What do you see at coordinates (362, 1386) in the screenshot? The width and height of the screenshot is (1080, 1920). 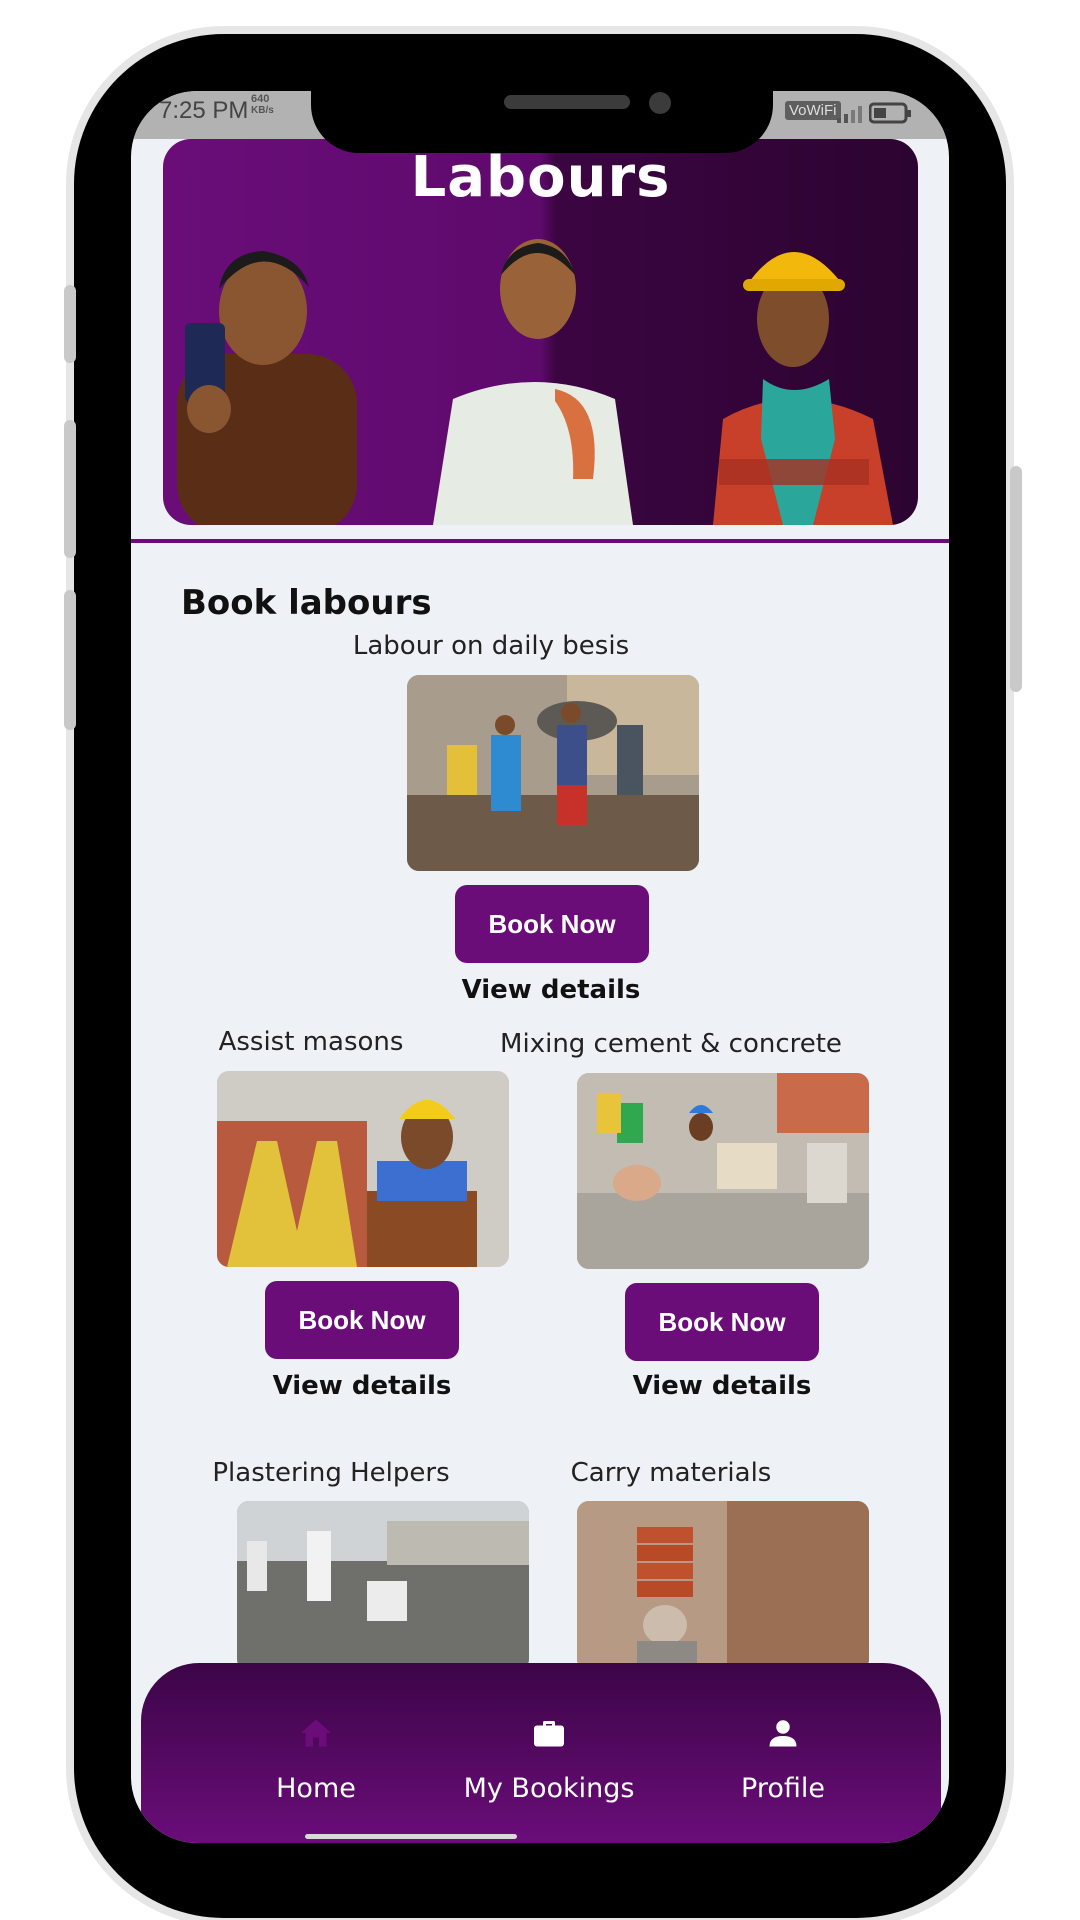 I see `view-details-link-assist-masons: View details` at bounding box center [362, 1386].